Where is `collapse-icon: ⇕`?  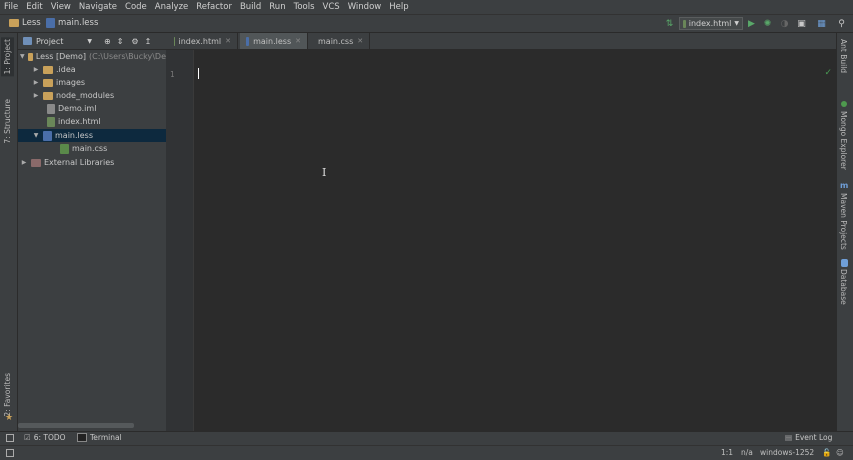 collapse-icon: ⇕ is located at coordinates (120, 41).